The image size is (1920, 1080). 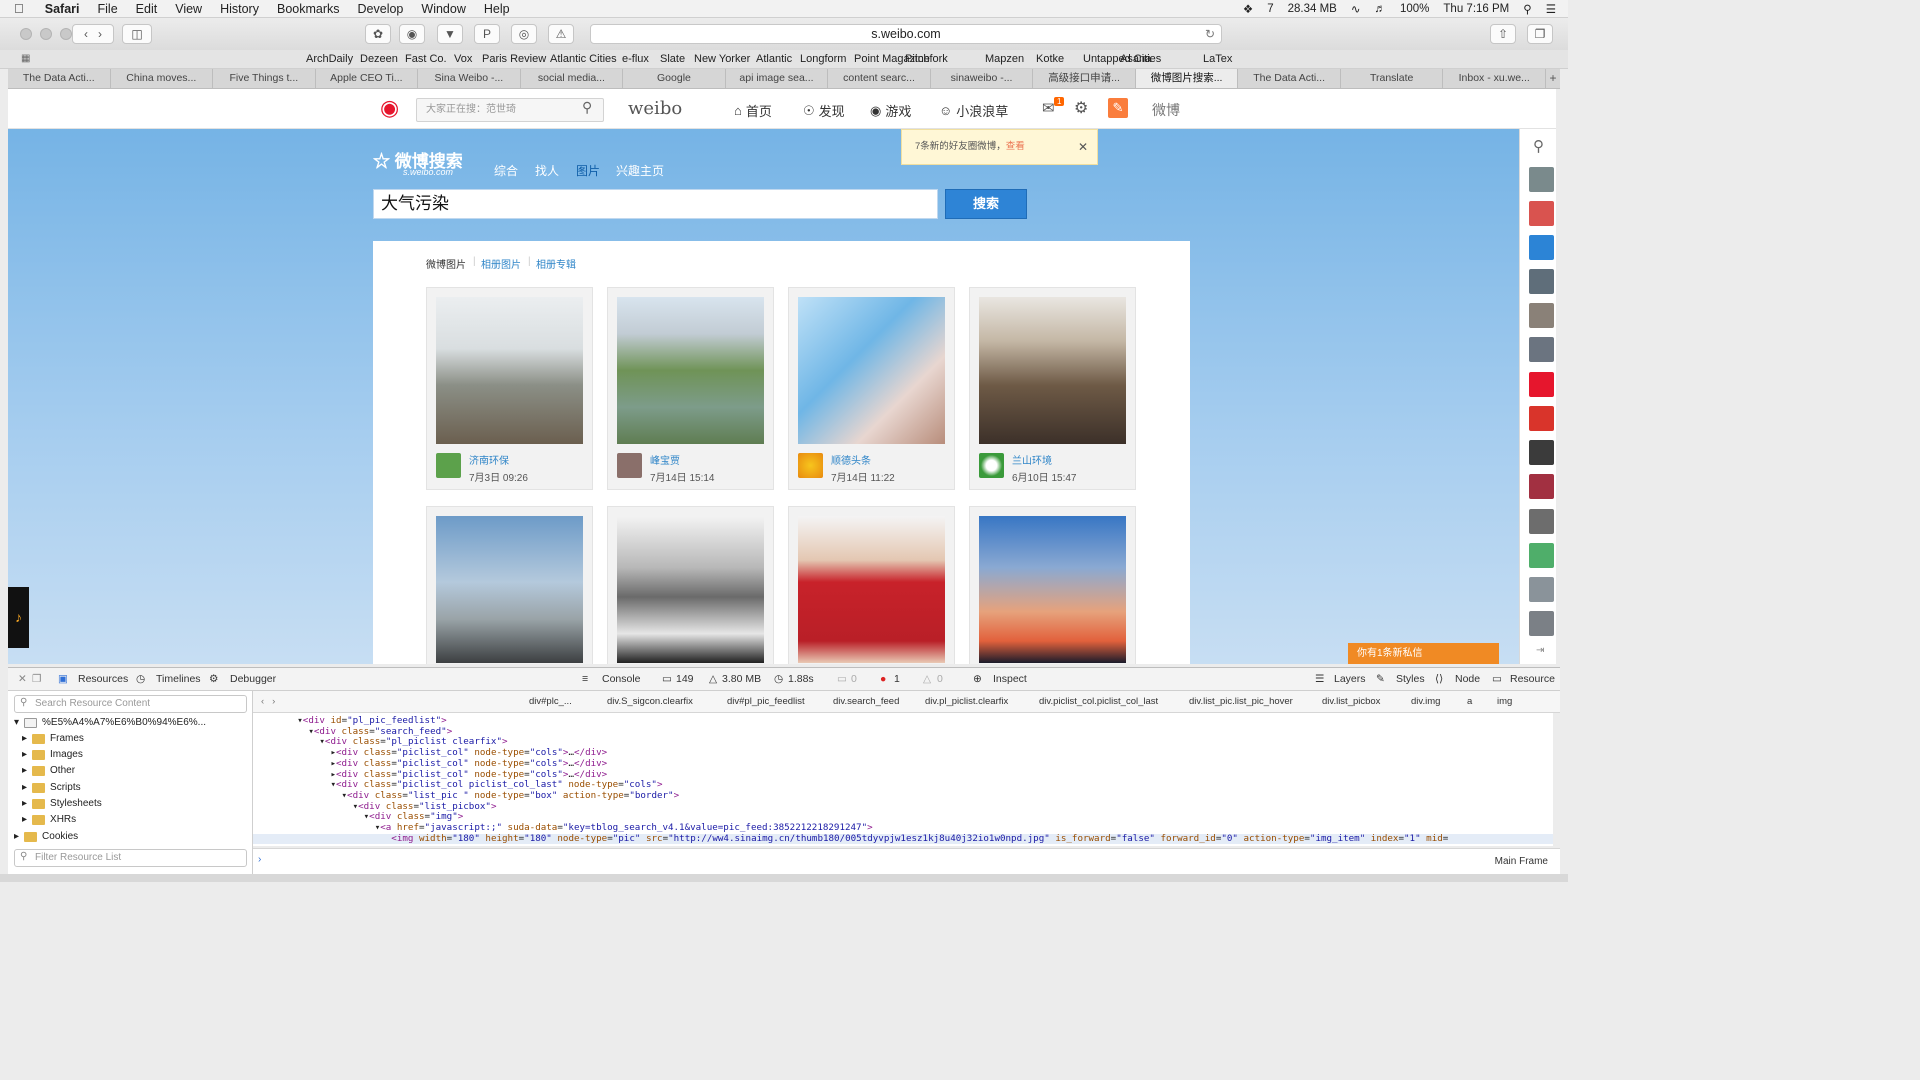 What do you see at coordinates (973, 110) in the screenshot?
I see `nav-profile: ☺ 小浪浪草` at bounding box center [973, 110].